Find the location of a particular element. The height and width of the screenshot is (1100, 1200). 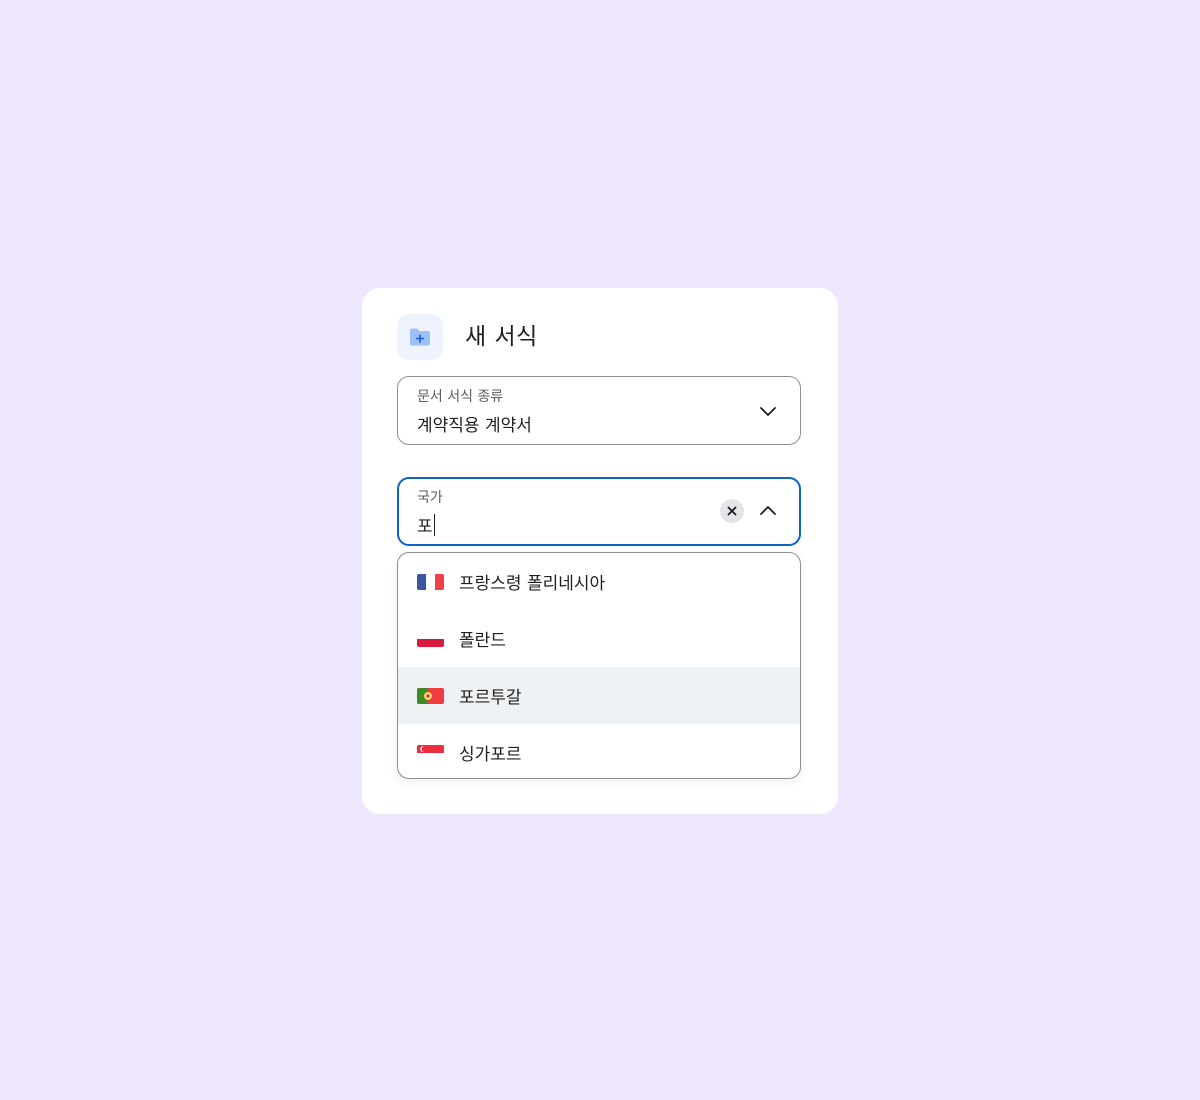

country-option: 프랑스령 폴리네시아 is located at coordinates (599, 581).